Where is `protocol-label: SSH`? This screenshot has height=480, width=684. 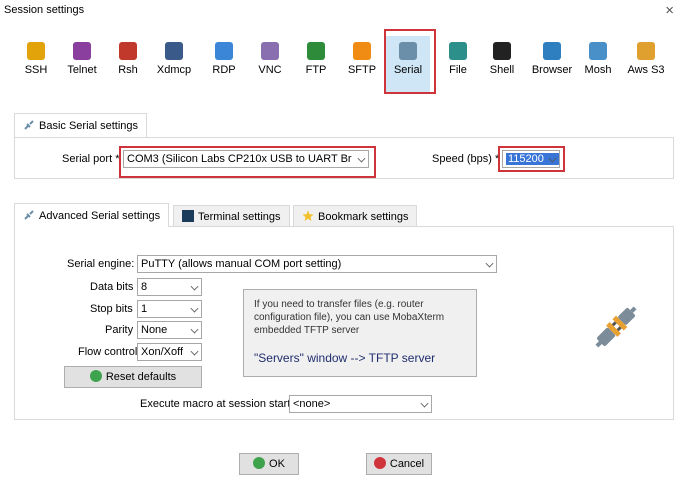 protocol-label: SSH is located at coordinates (36, 70).